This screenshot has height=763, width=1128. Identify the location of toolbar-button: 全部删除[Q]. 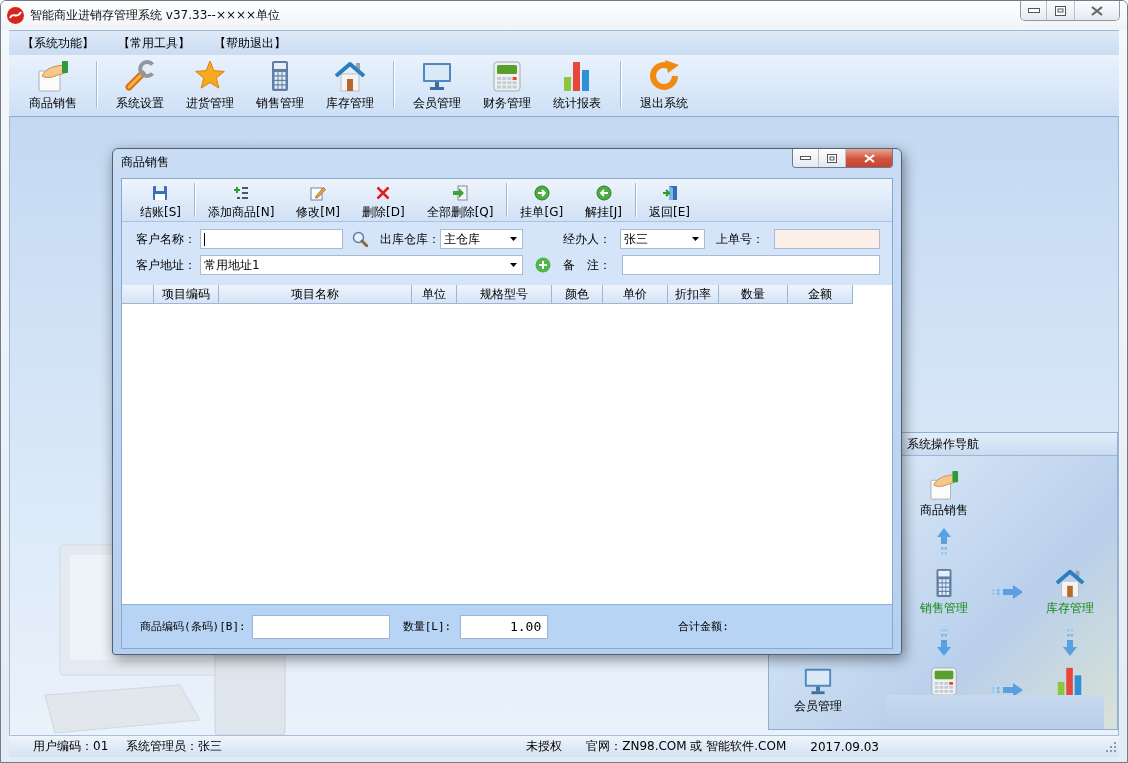
(460, 200).